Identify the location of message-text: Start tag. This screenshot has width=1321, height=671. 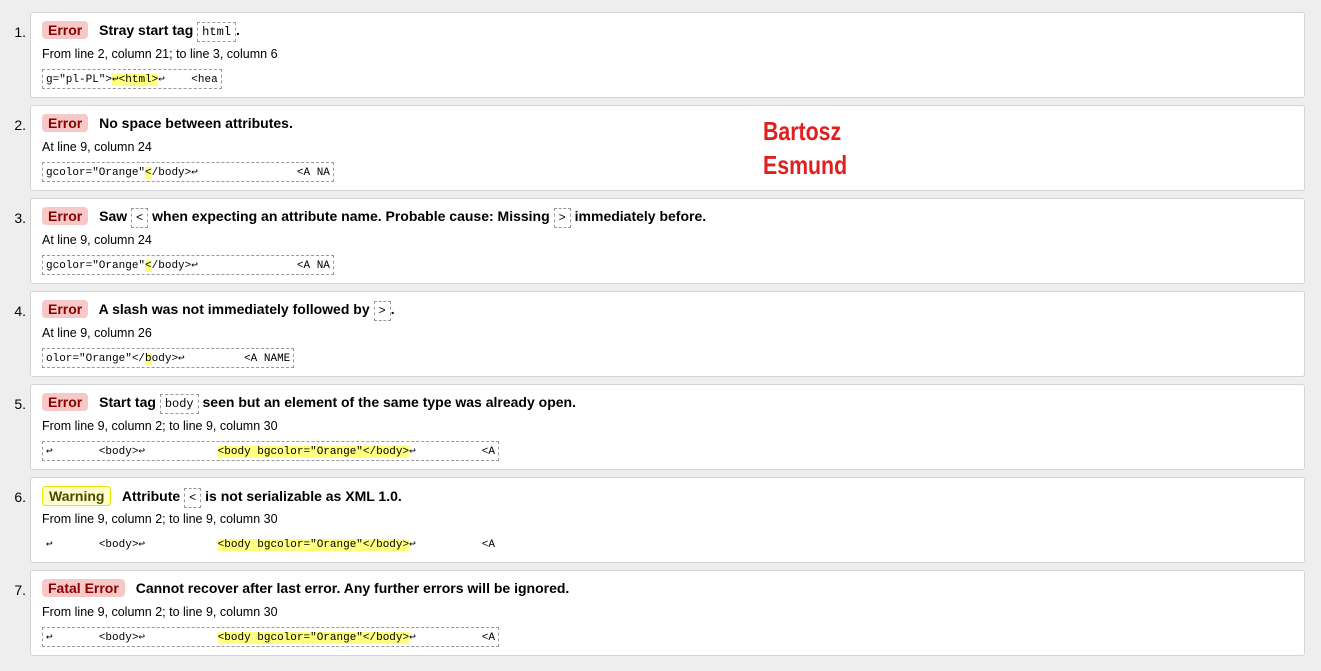
(127, 402).